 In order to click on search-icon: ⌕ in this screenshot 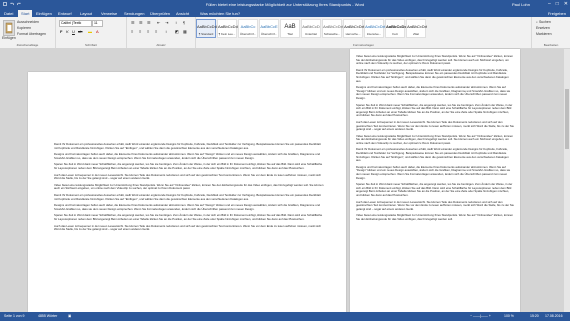, I will do `click(537, 22)`.